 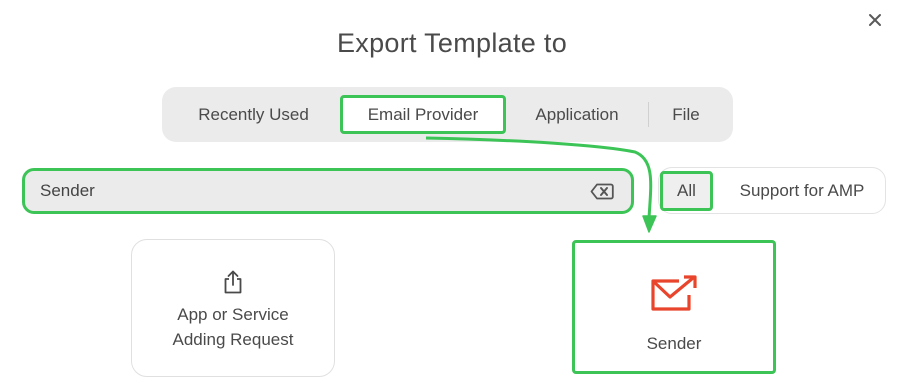 I want to click on filter-support-amp: Support for AMP, so click(x=802, y=190).